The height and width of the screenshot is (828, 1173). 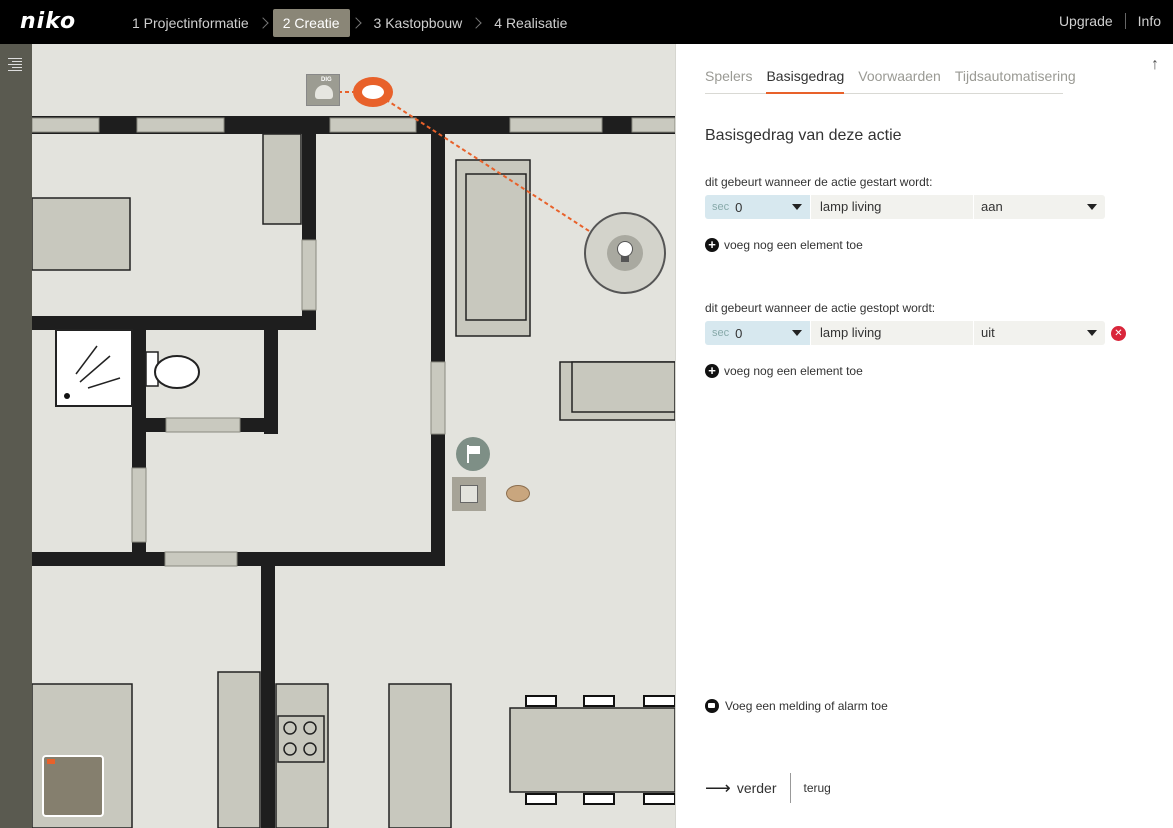 What do you see at coordinates (311, 23) in the screenshot?
I see `step-creatie: 2 Creatie` at bounding box center [311, 23].